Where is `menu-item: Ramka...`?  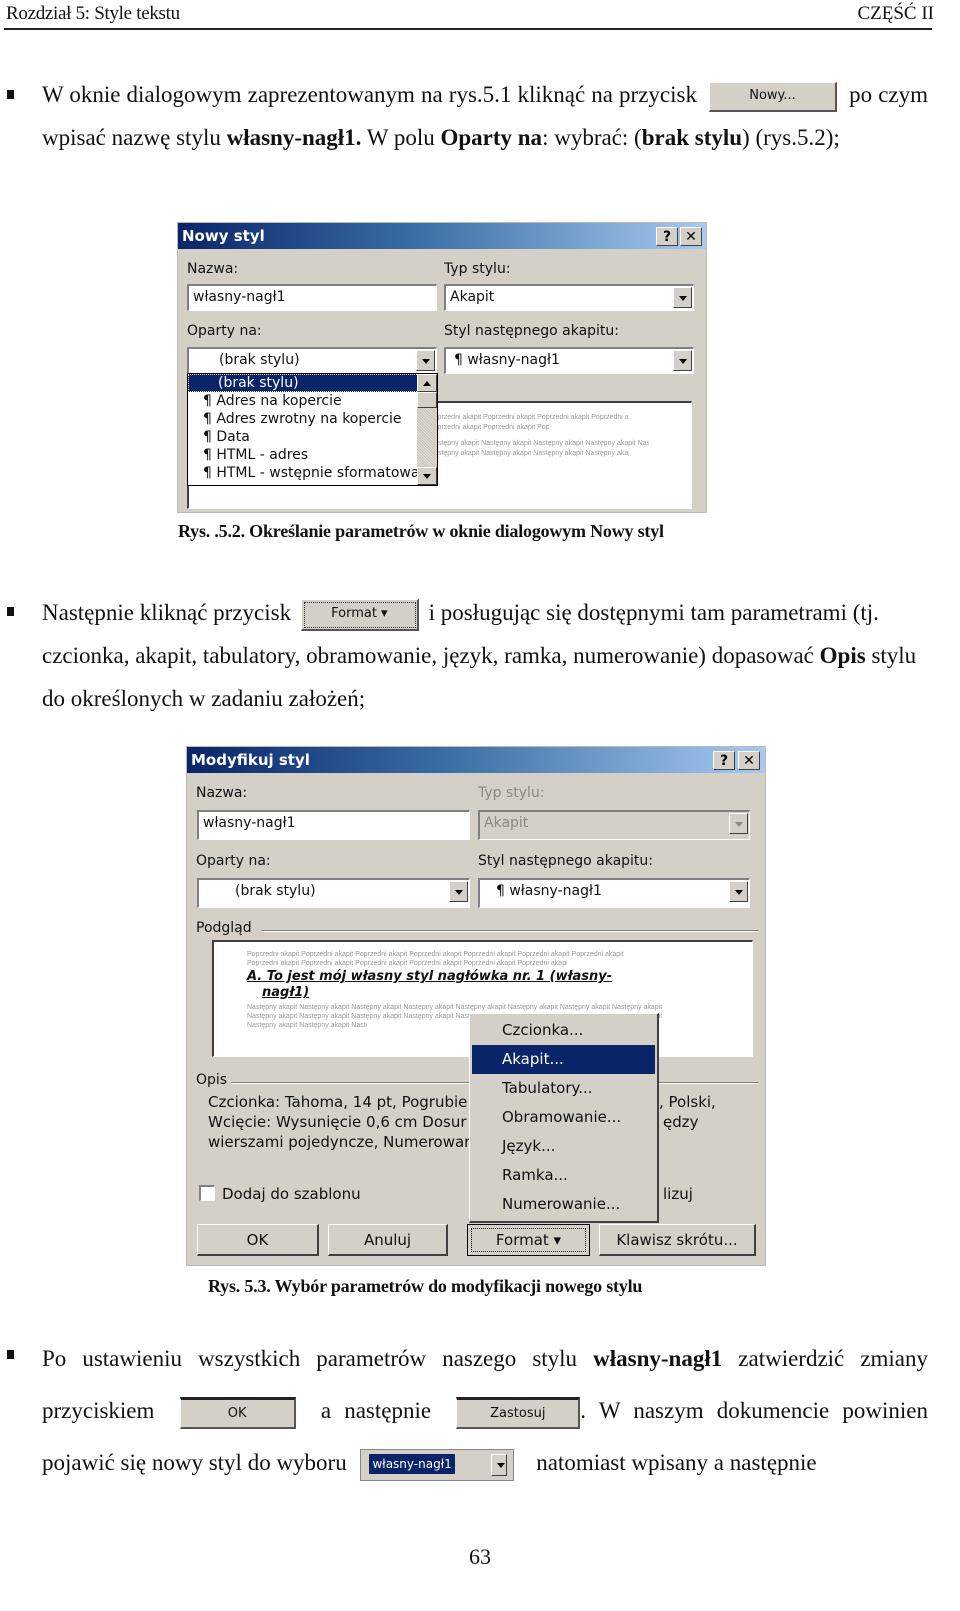
menu-item: Ramka... is located at coordinates (563, 1175).